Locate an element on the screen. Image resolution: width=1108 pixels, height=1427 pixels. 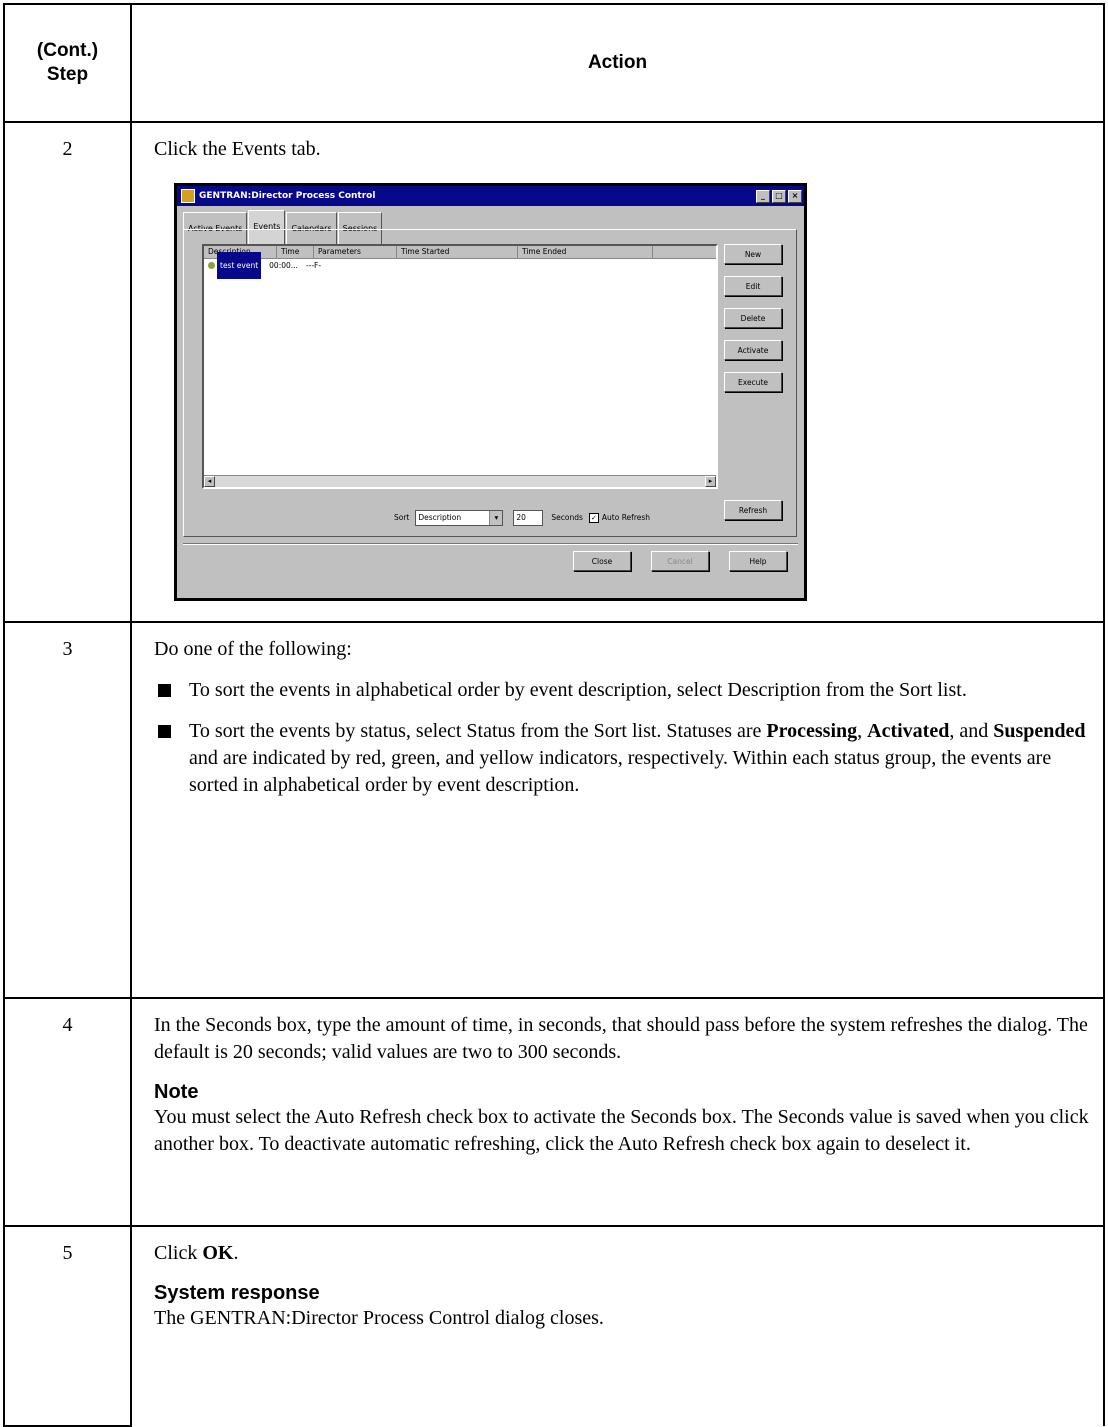
activate-button: Activate is located at coordinates (753, 350).